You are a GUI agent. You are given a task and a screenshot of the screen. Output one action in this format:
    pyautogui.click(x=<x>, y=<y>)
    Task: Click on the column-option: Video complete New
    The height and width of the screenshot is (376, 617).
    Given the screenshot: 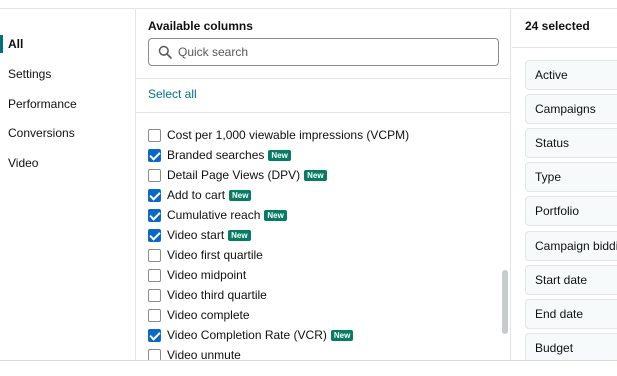 What is the action you would take?
    pyautogui.click(x=199, y=315)
    